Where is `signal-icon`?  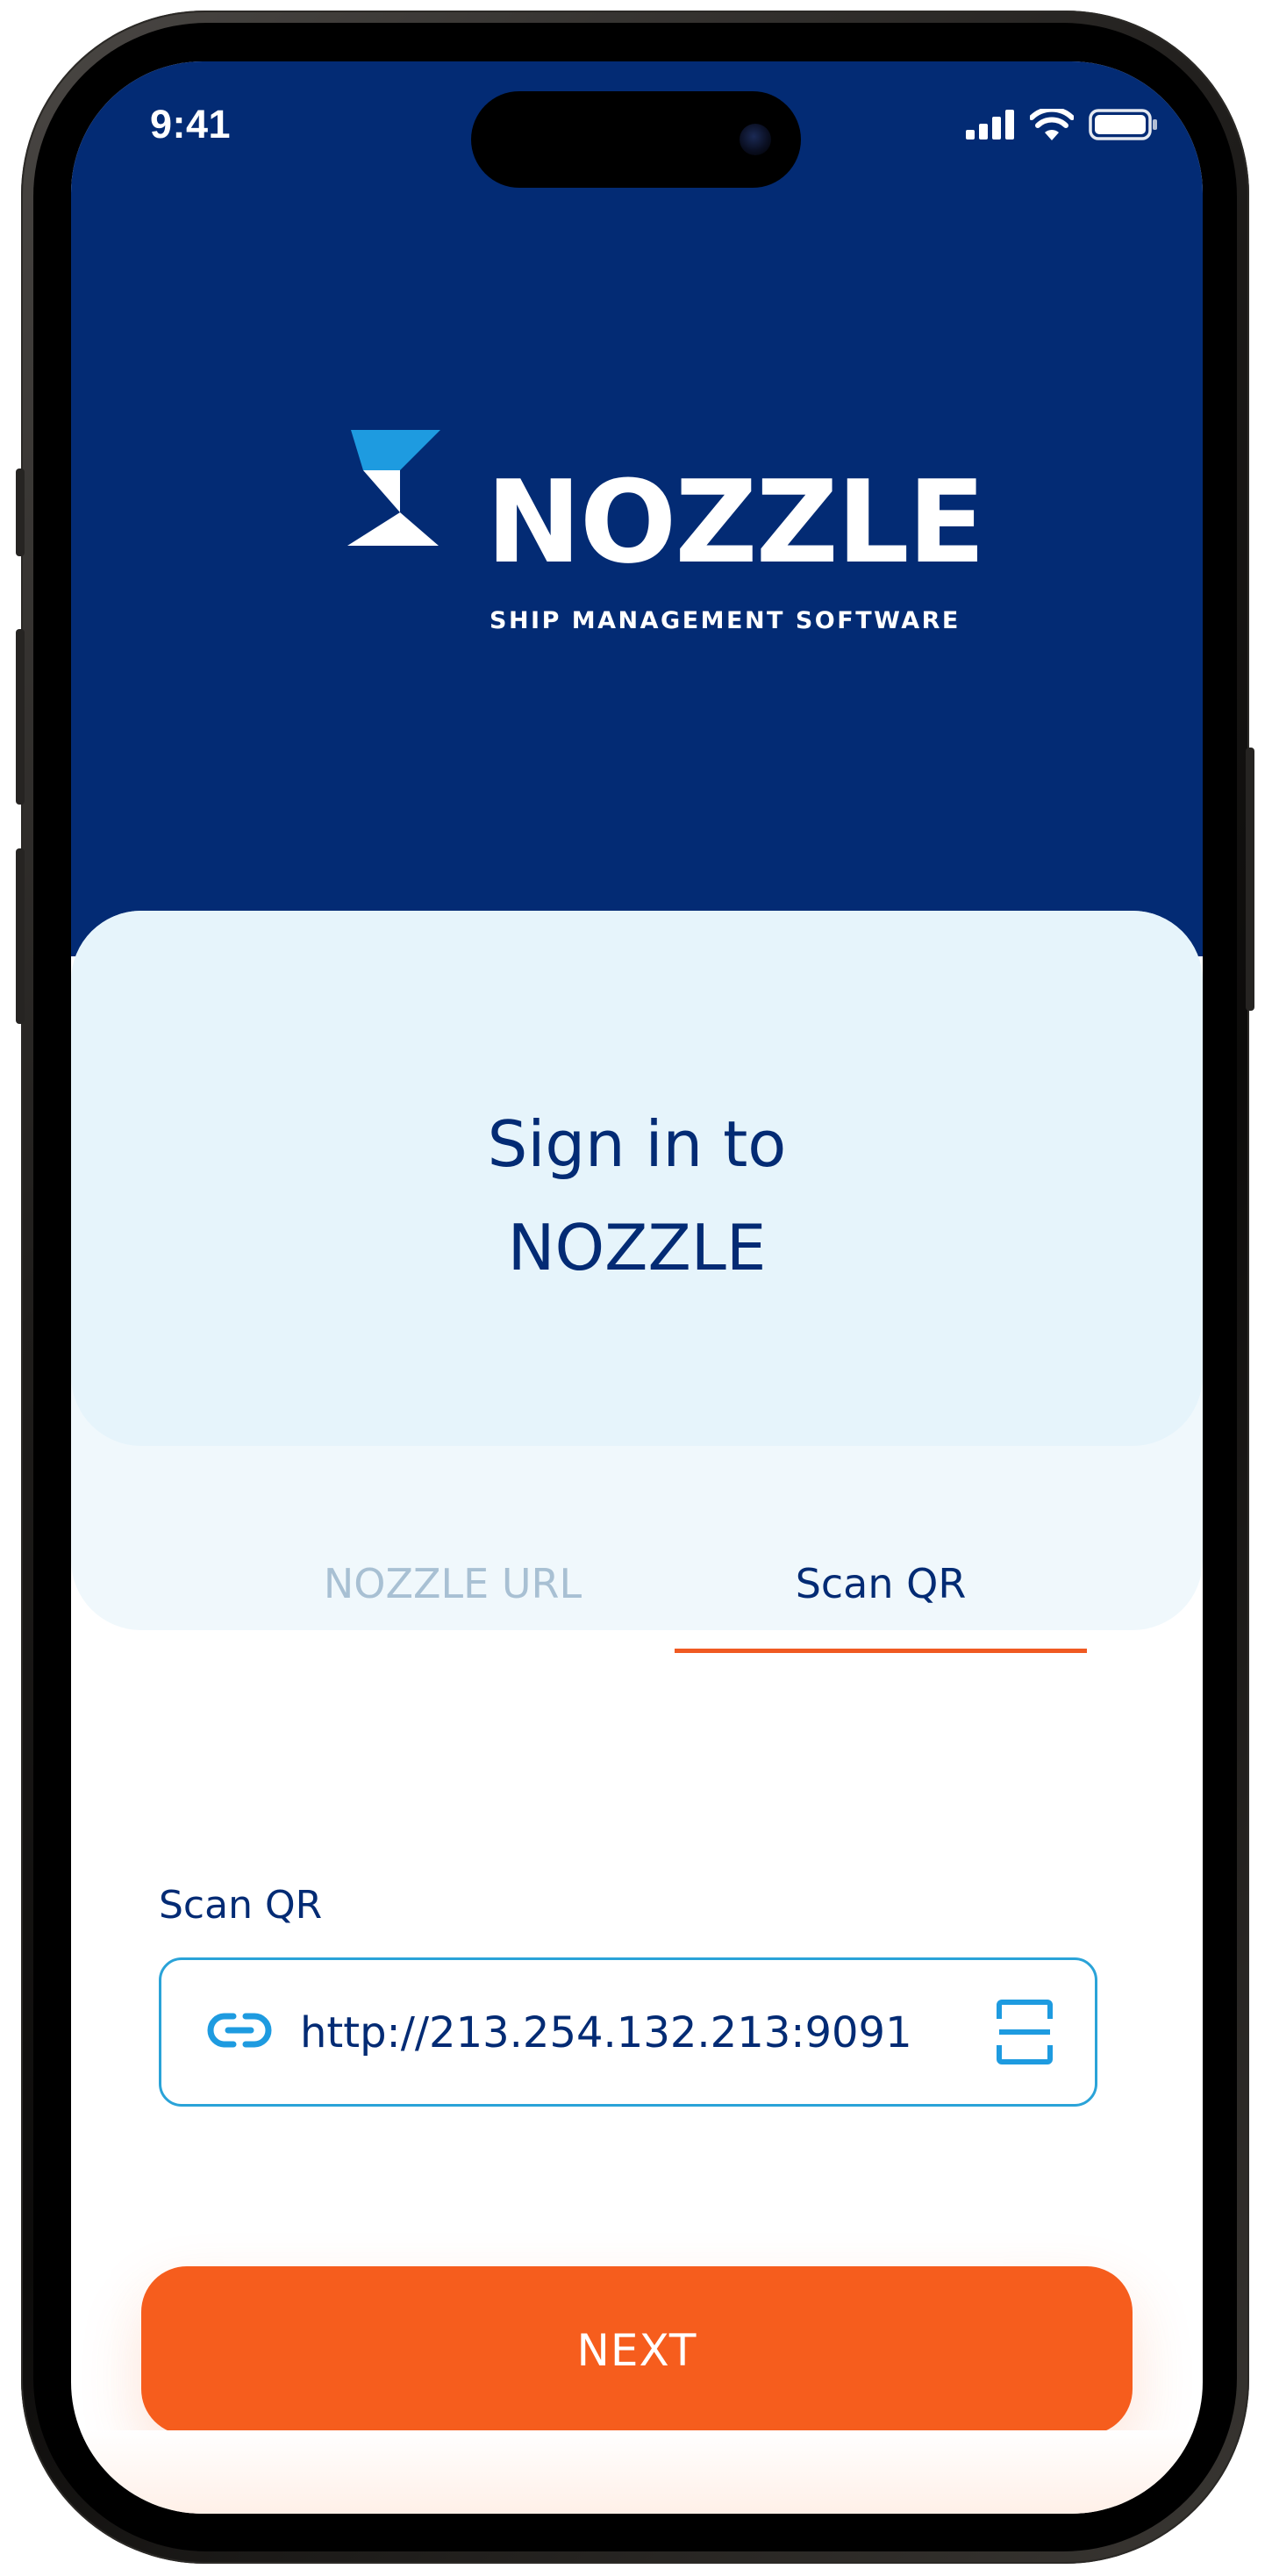 signal-icon is located at coordinates (989, 125).